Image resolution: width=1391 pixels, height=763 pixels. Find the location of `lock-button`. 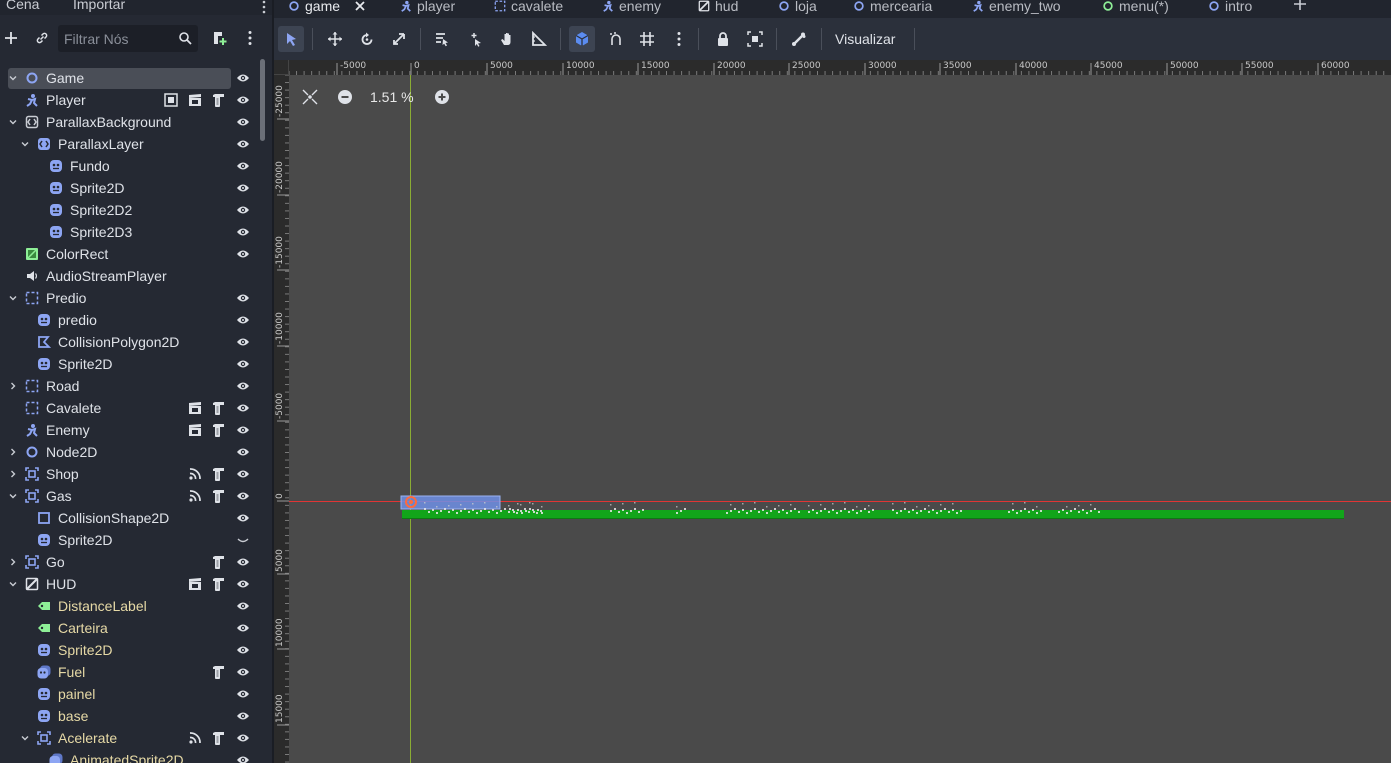

lock-button is located at coordinates (723, 39).